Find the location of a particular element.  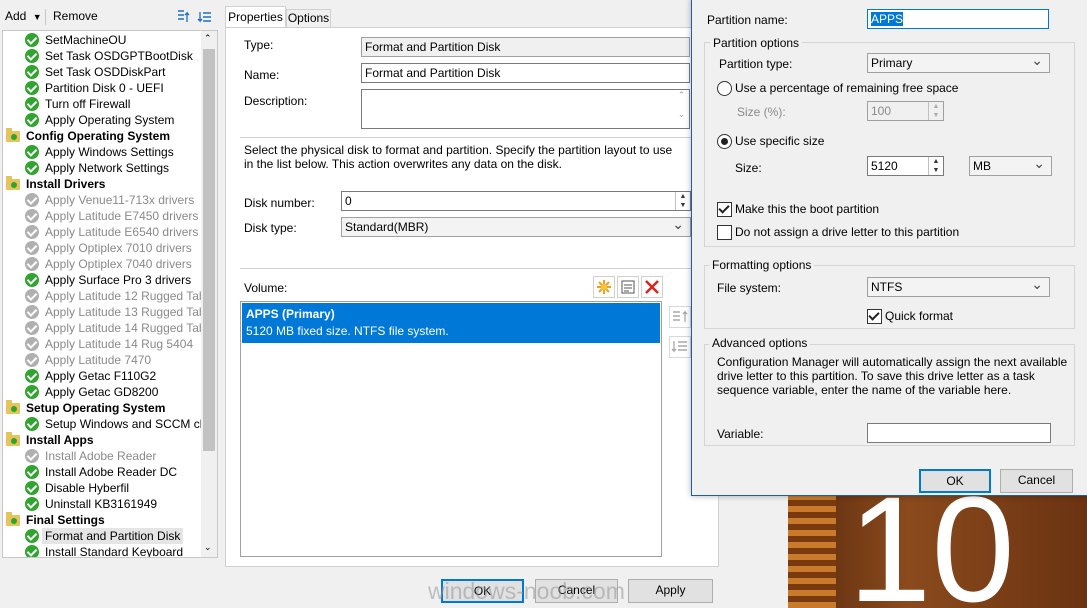

size-percent-label: Size (%): is located at coordinates (761, 112).